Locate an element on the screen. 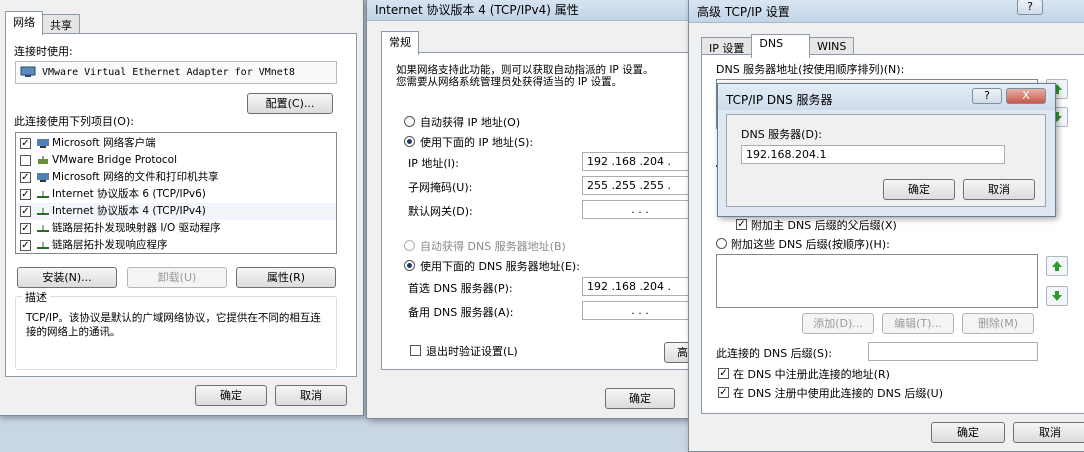 Image resolution: width=1084 pixels, height=452 pixels. alternate-dns-label: 备用 DNS 服务器(A): is located at coordinates (461, 312).